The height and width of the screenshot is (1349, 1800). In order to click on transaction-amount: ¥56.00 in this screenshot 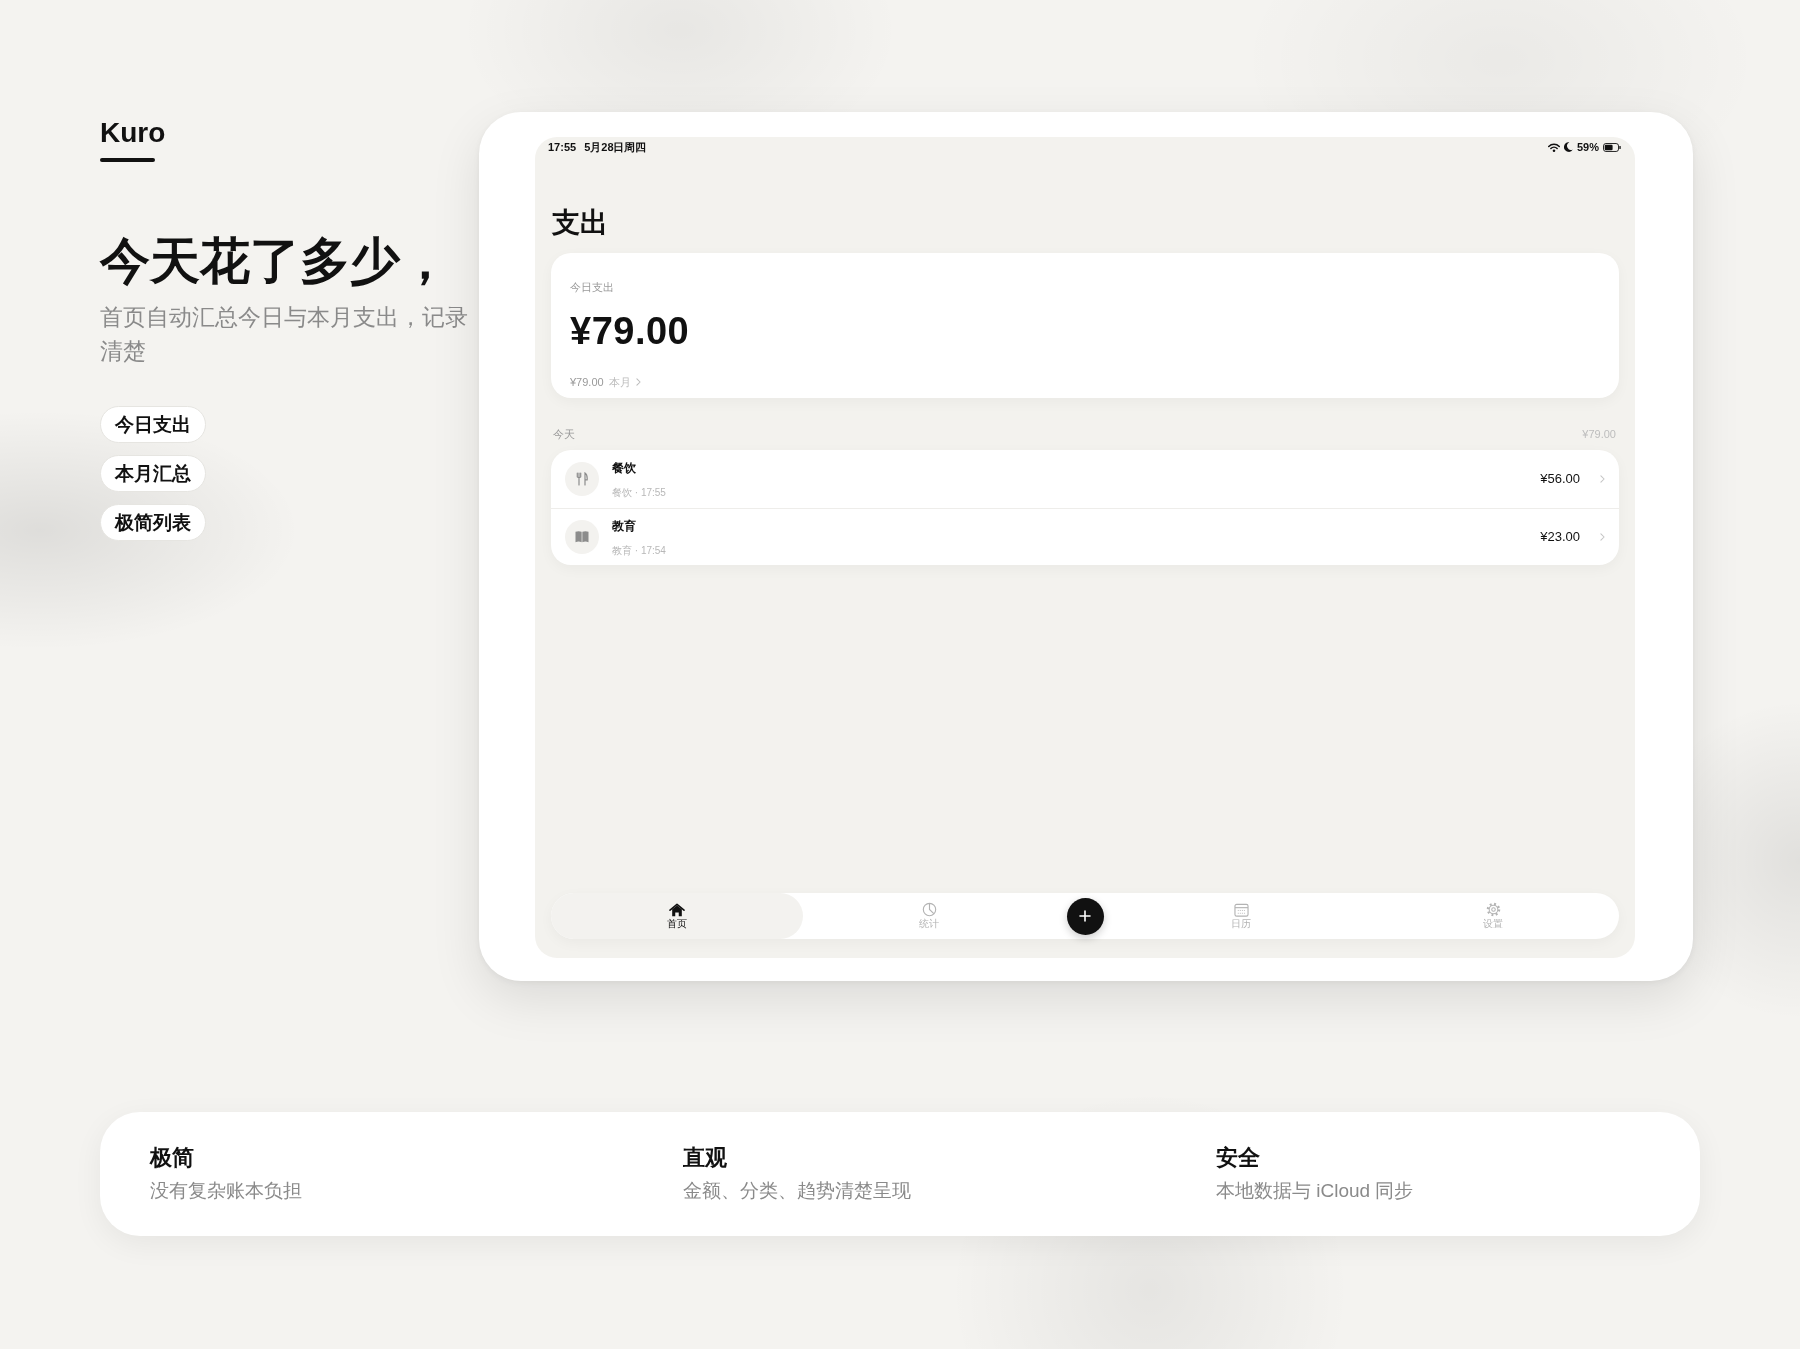, I will do `click(1560, 478)`.